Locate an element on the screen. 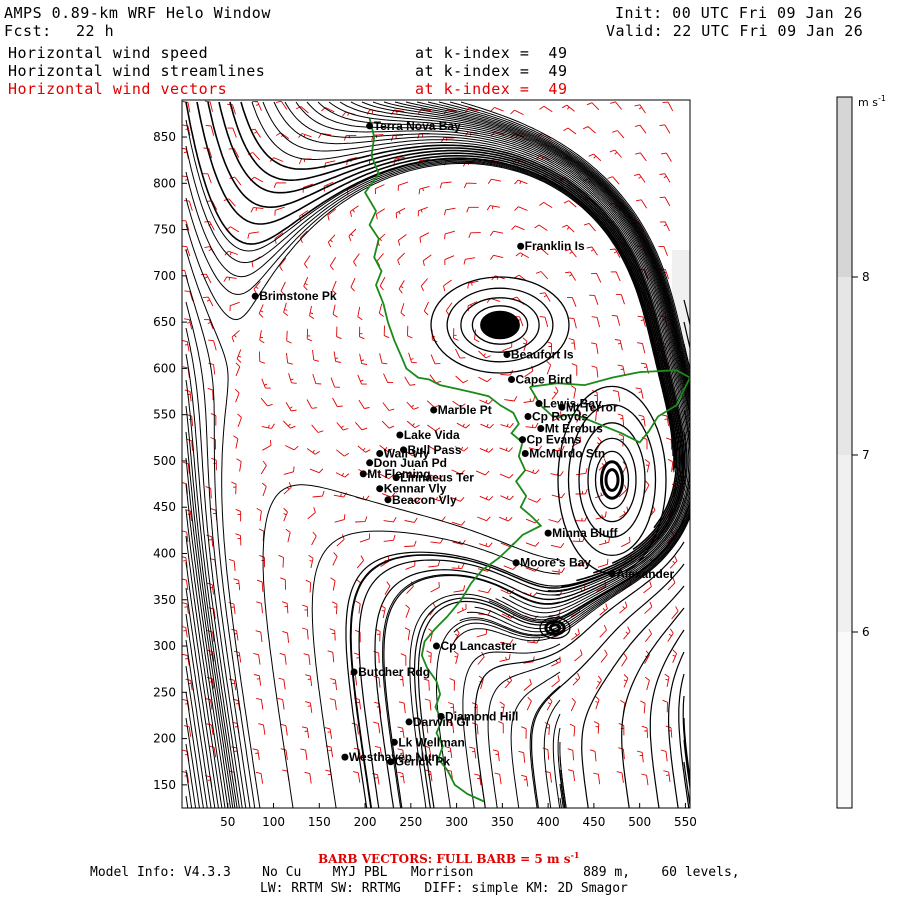 The width and height of the screenshot is (900, 900). place-label: Brimstone Pk is located at coordinates (298, 296).